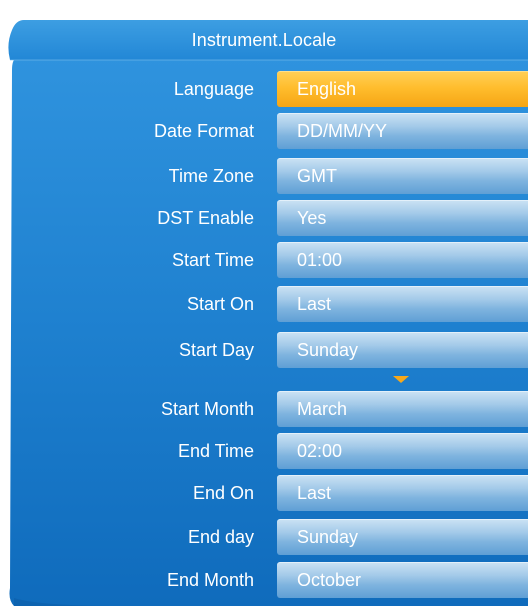  What do you see at coordinates (402, 89) in the screenshot?
I see `setting-value-field: English` at bounding box center [402, 89].